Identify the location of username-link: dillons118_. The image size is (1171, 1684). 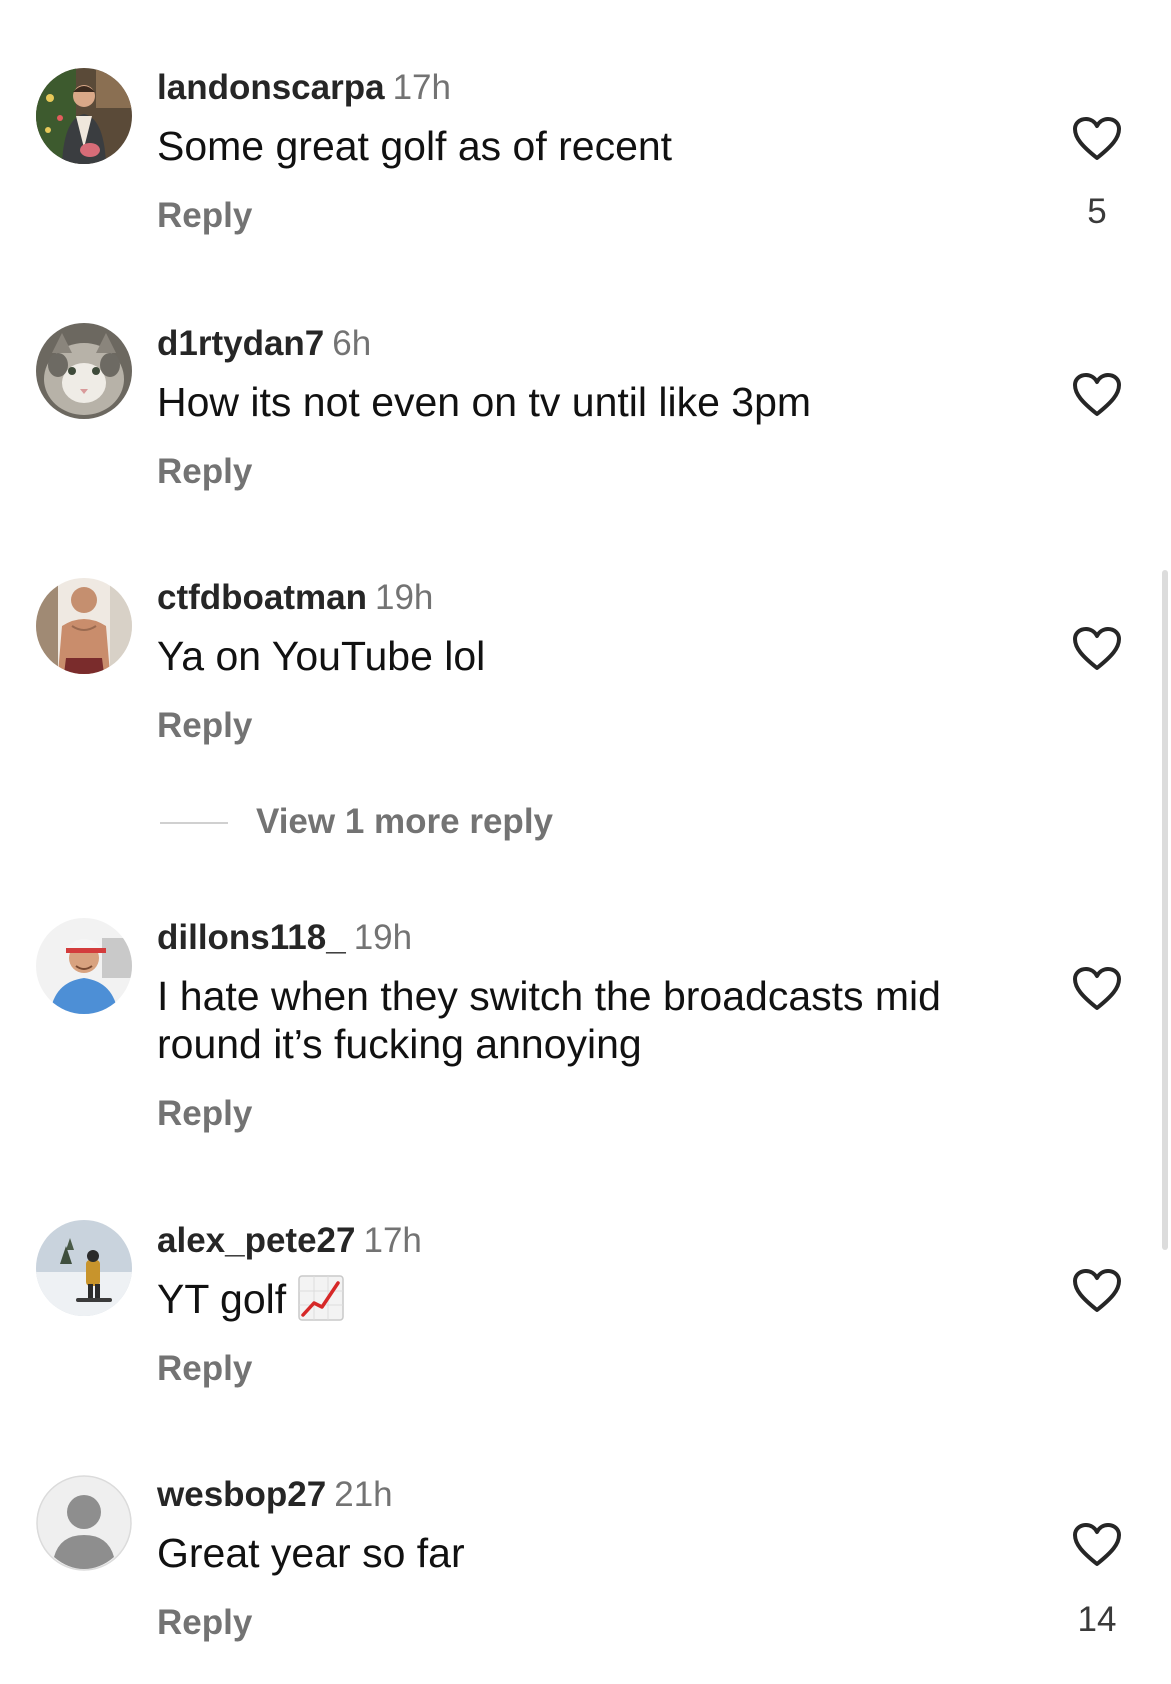
(251, 937).